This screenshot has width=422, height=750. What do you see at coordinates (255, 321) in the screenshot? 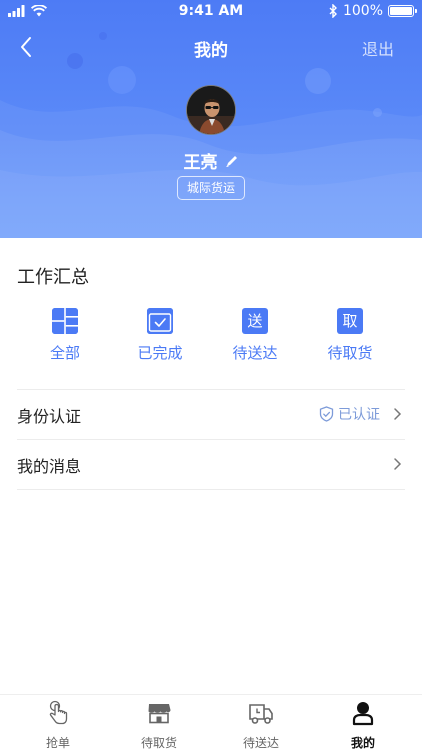
I see `deliver-icon: 送` at bounding box center [255, 321].